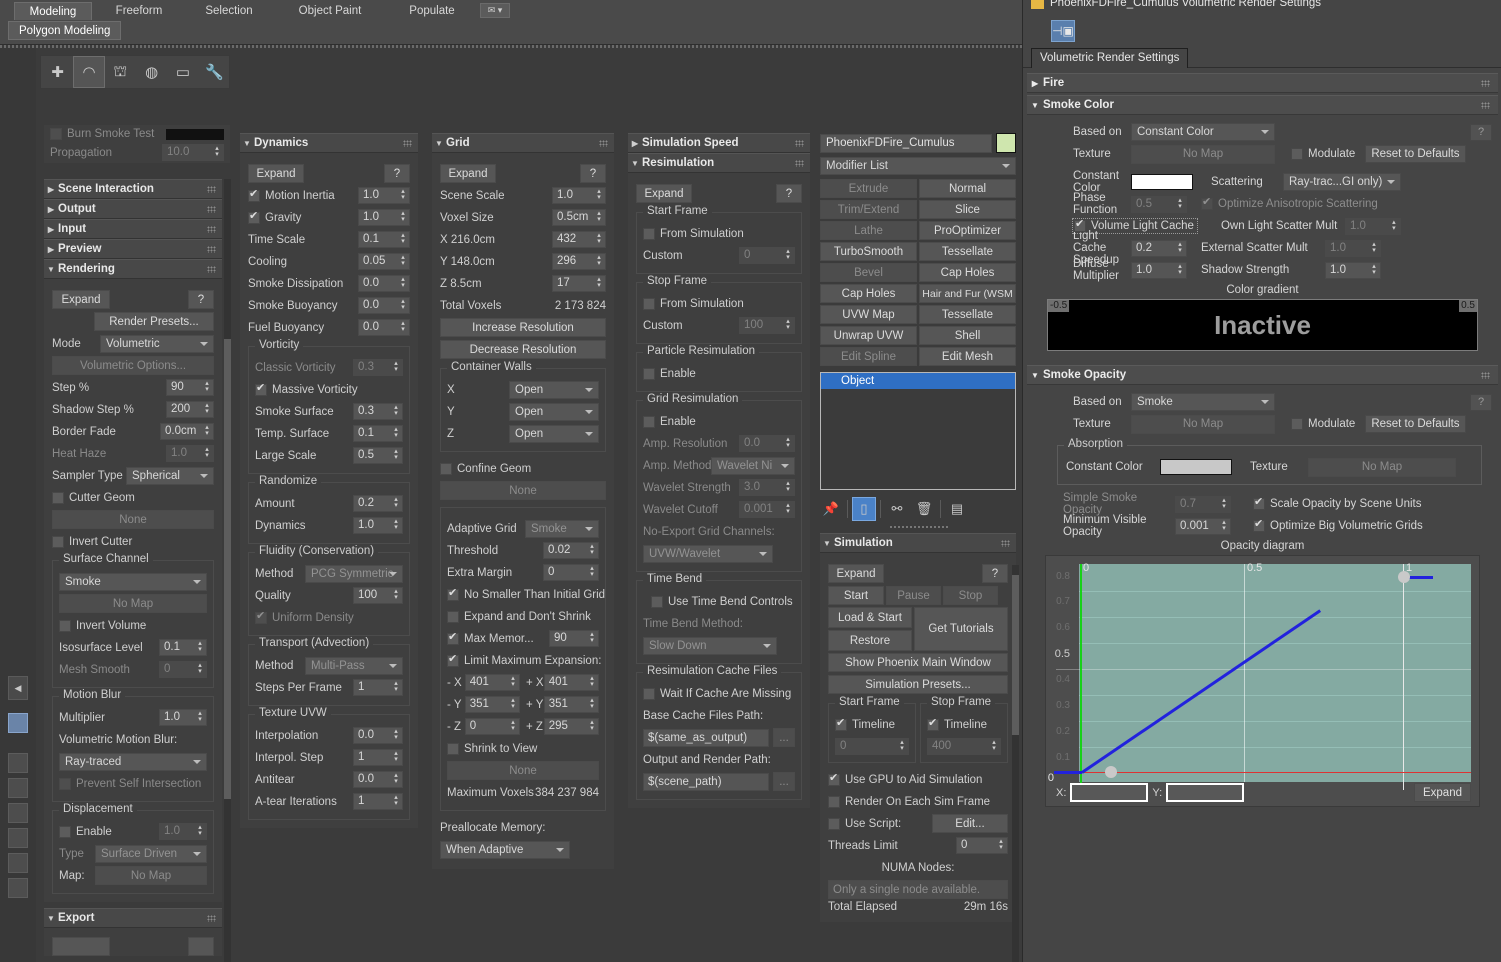 The width and height of the screenshot is (1501, 962). Describe the element at coordinates (1262, 83) in the screenshot. I see `rollout-fire: ▶ Fire` at that location.